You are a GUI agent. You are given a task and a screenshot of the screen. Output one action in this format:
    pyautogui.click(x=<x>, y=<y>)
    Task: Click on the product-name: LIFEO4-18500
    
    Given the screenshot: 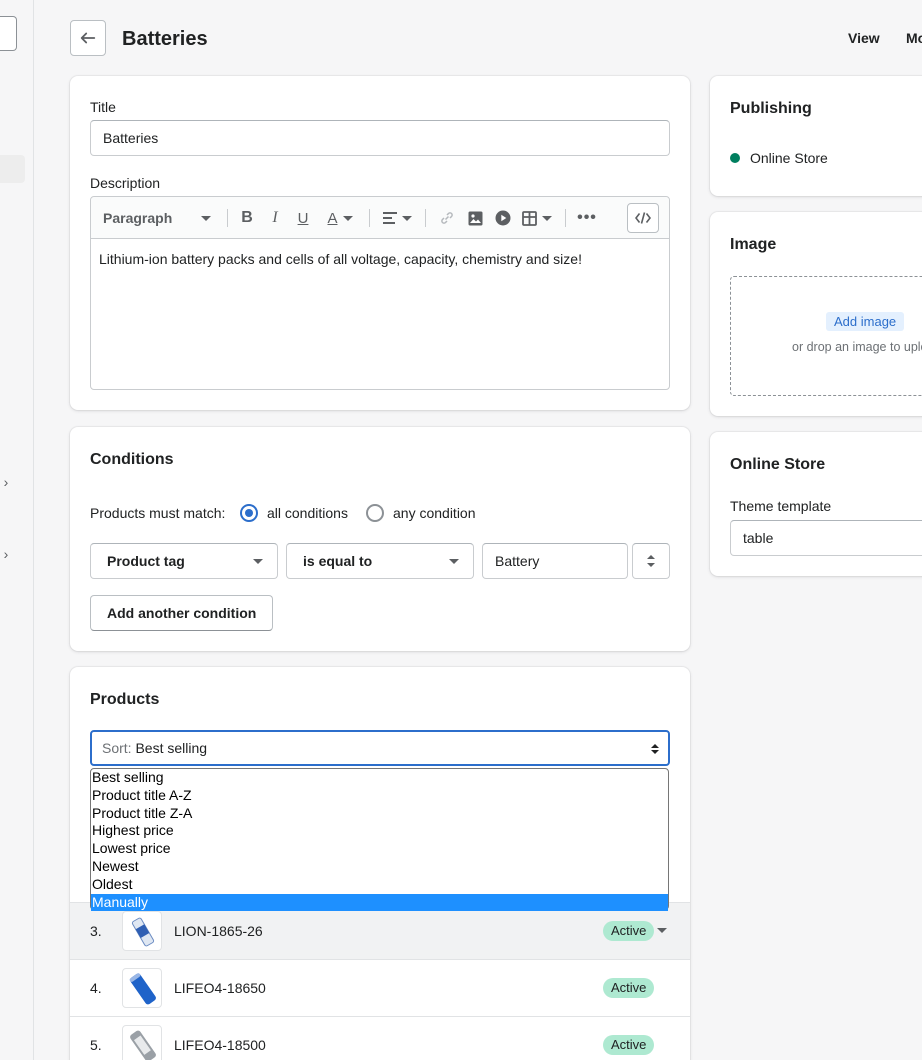 What is the action you would take?
    pyautogui.click(x=220, y=1045)
    